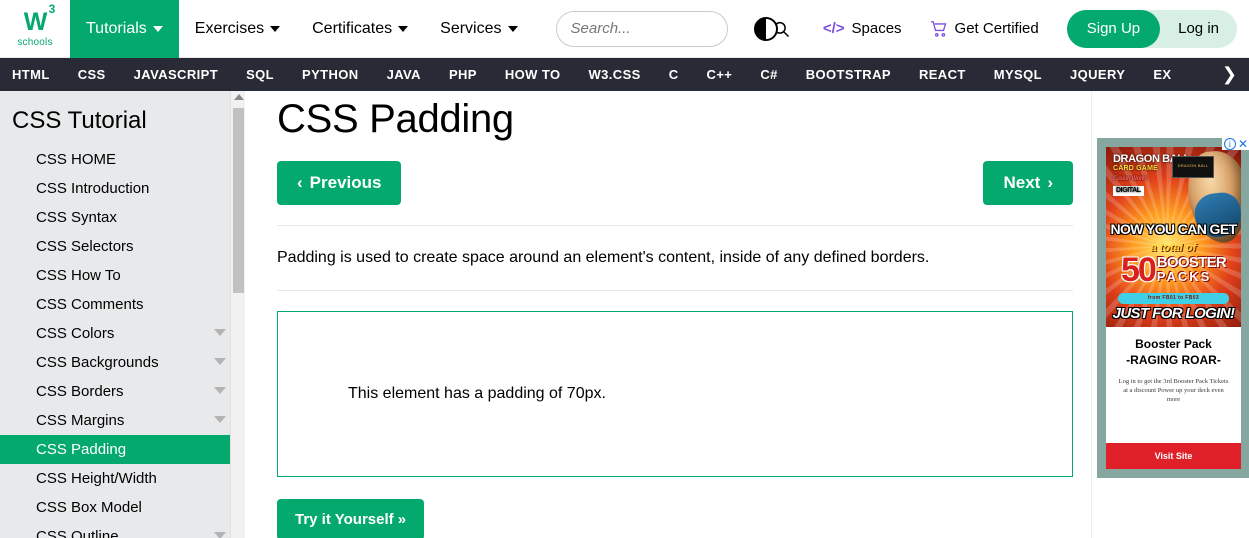 Image resolution: width=1249 pixels, height=538 pixels. Describe the element at coordinates (984, 28) in the screenshot. I see `get-certified-link: Get Certified` at that location.